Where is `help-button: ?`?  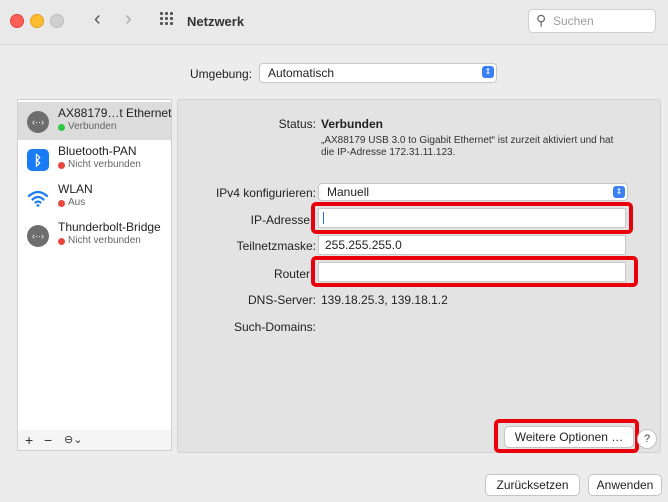
help-button: ? is located at coordinates (647, 439).